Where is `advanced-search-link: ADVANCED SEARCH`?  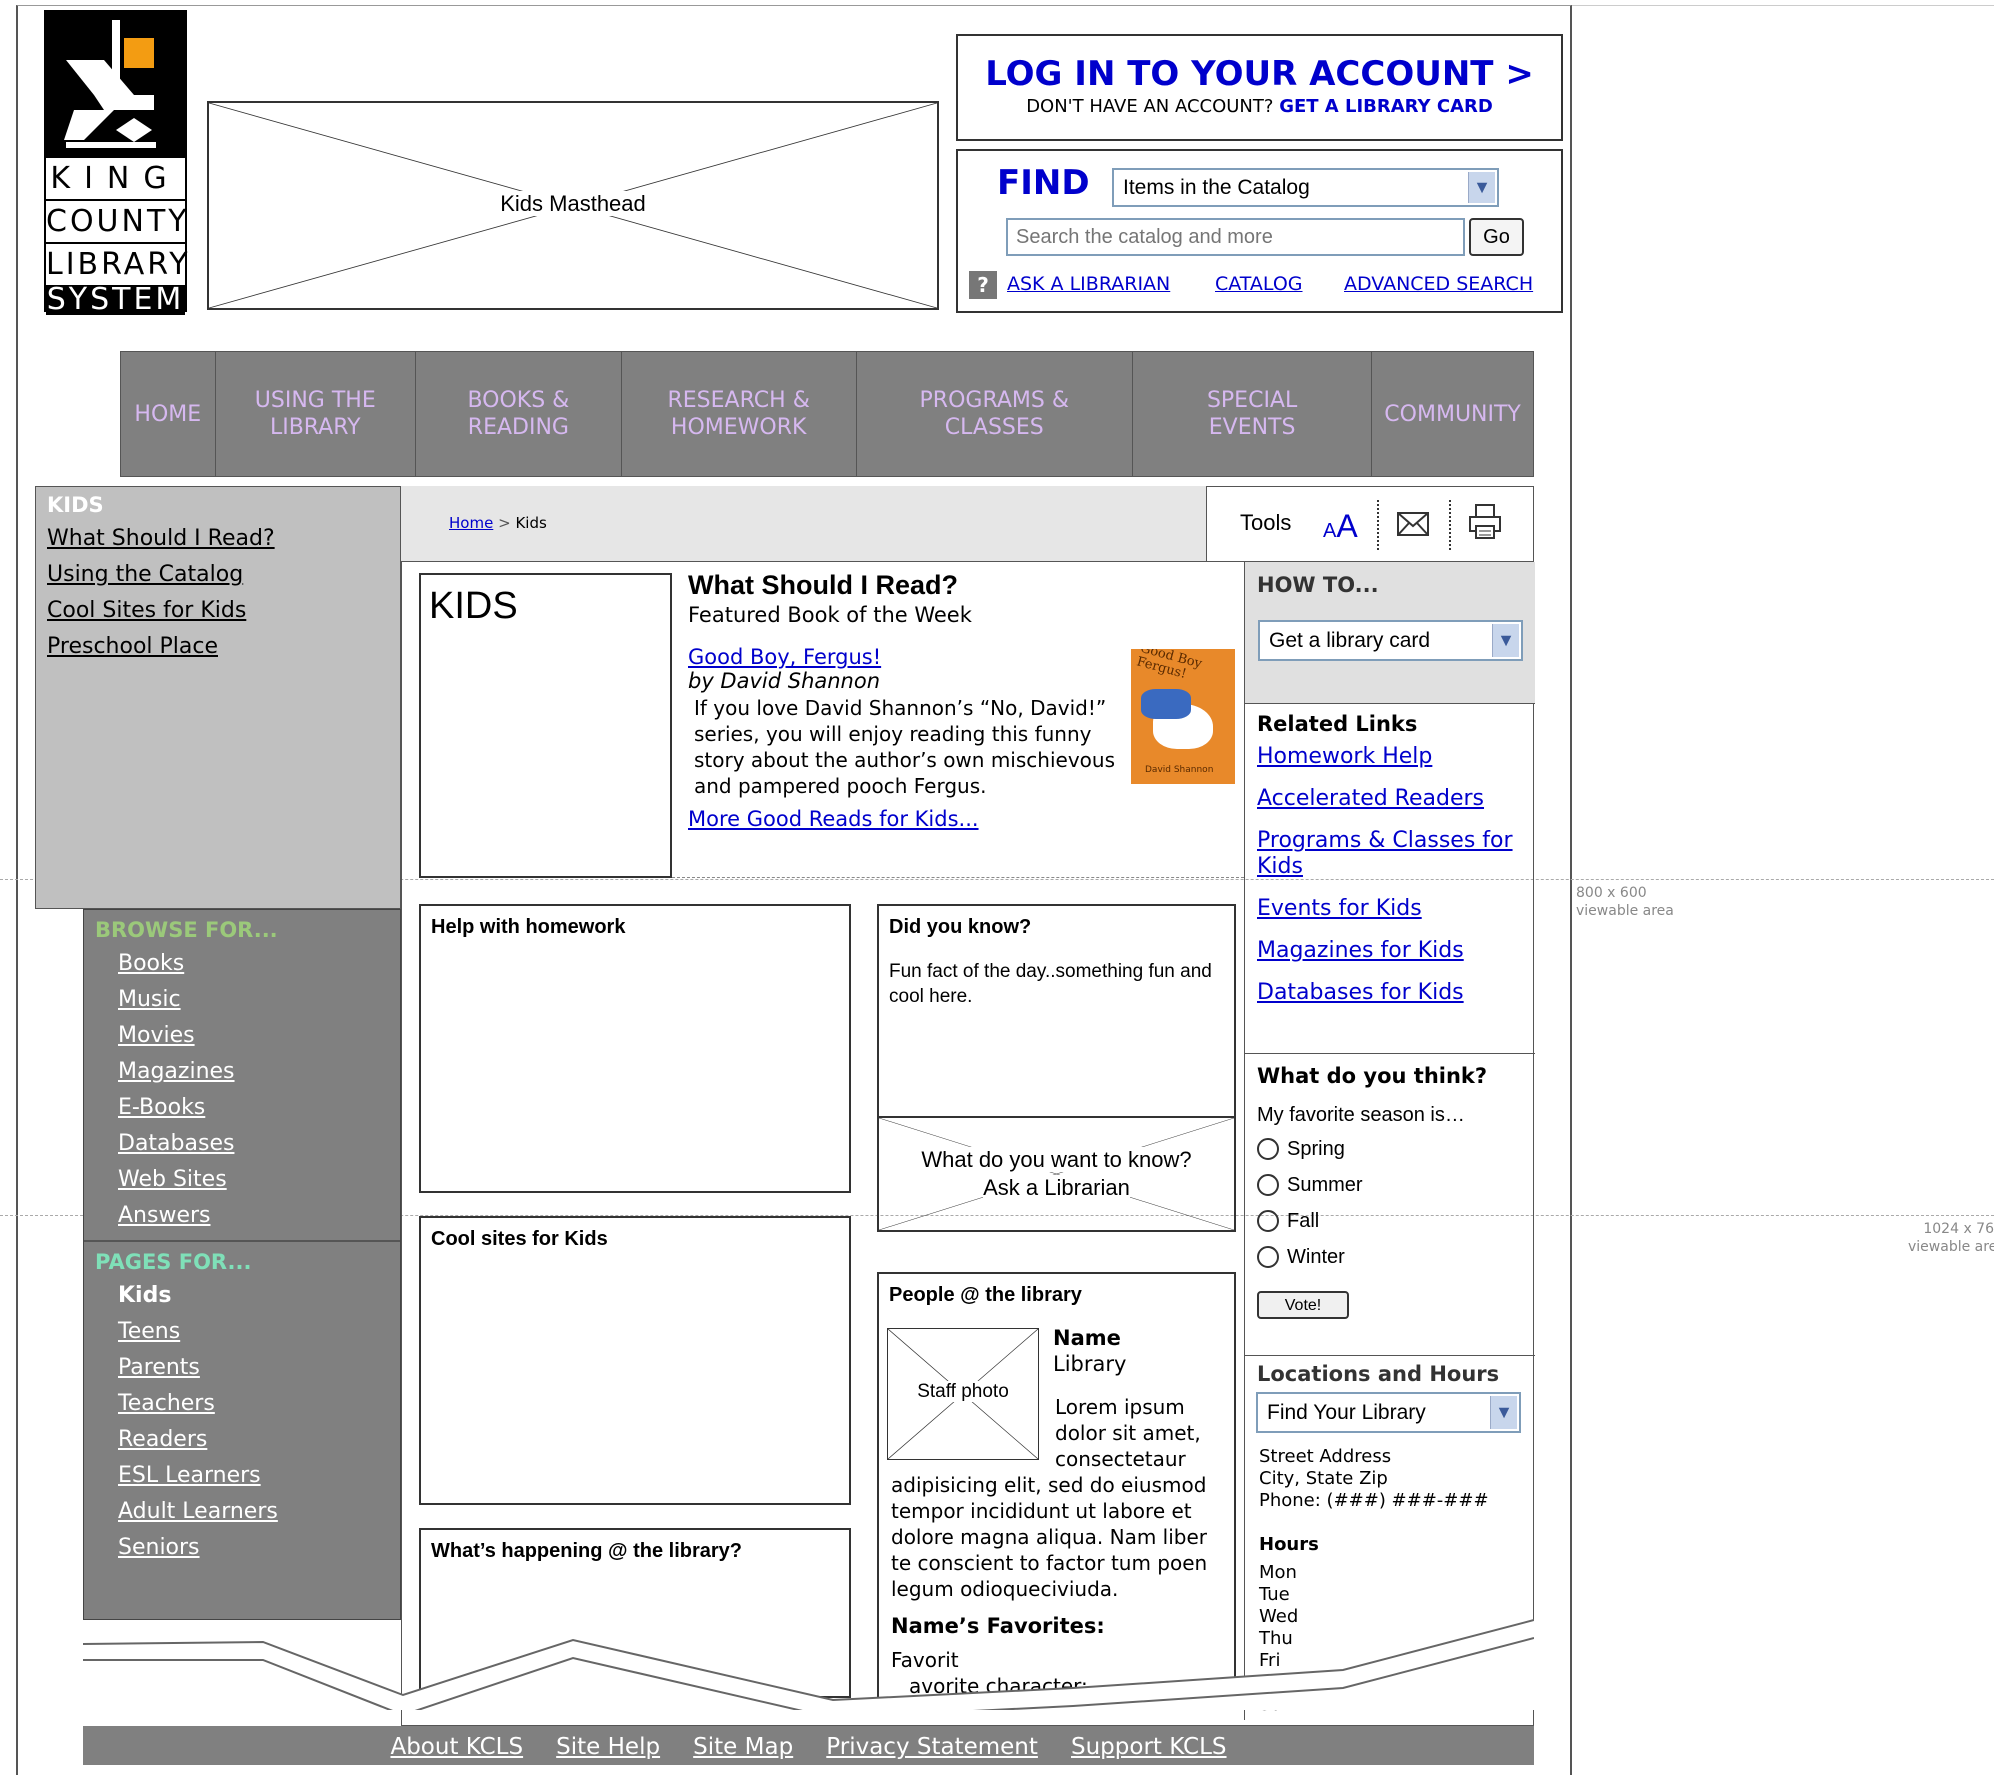 advanced-search-link: ADVANCED SEARCH is located at coordinates (1438, 284).